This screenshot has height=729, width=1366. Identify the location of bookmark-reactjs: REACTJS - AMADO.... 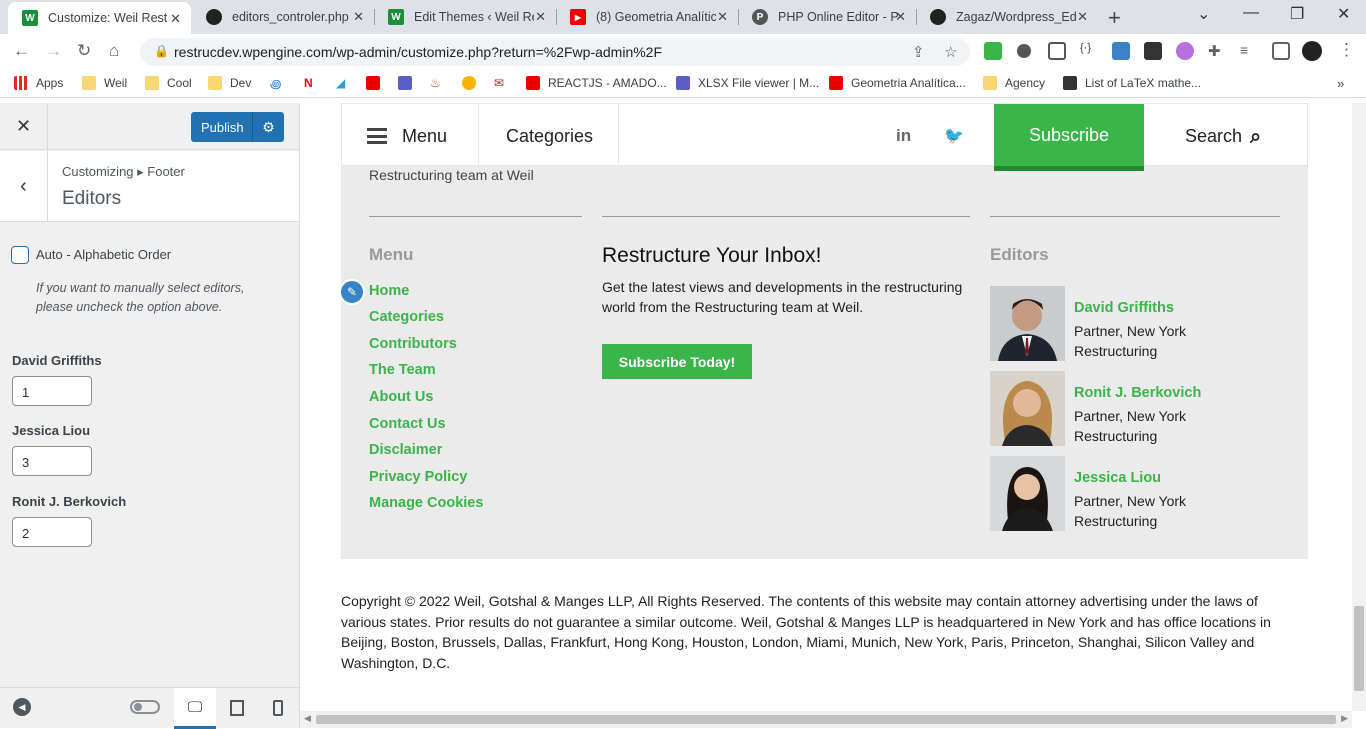
(596, 83).